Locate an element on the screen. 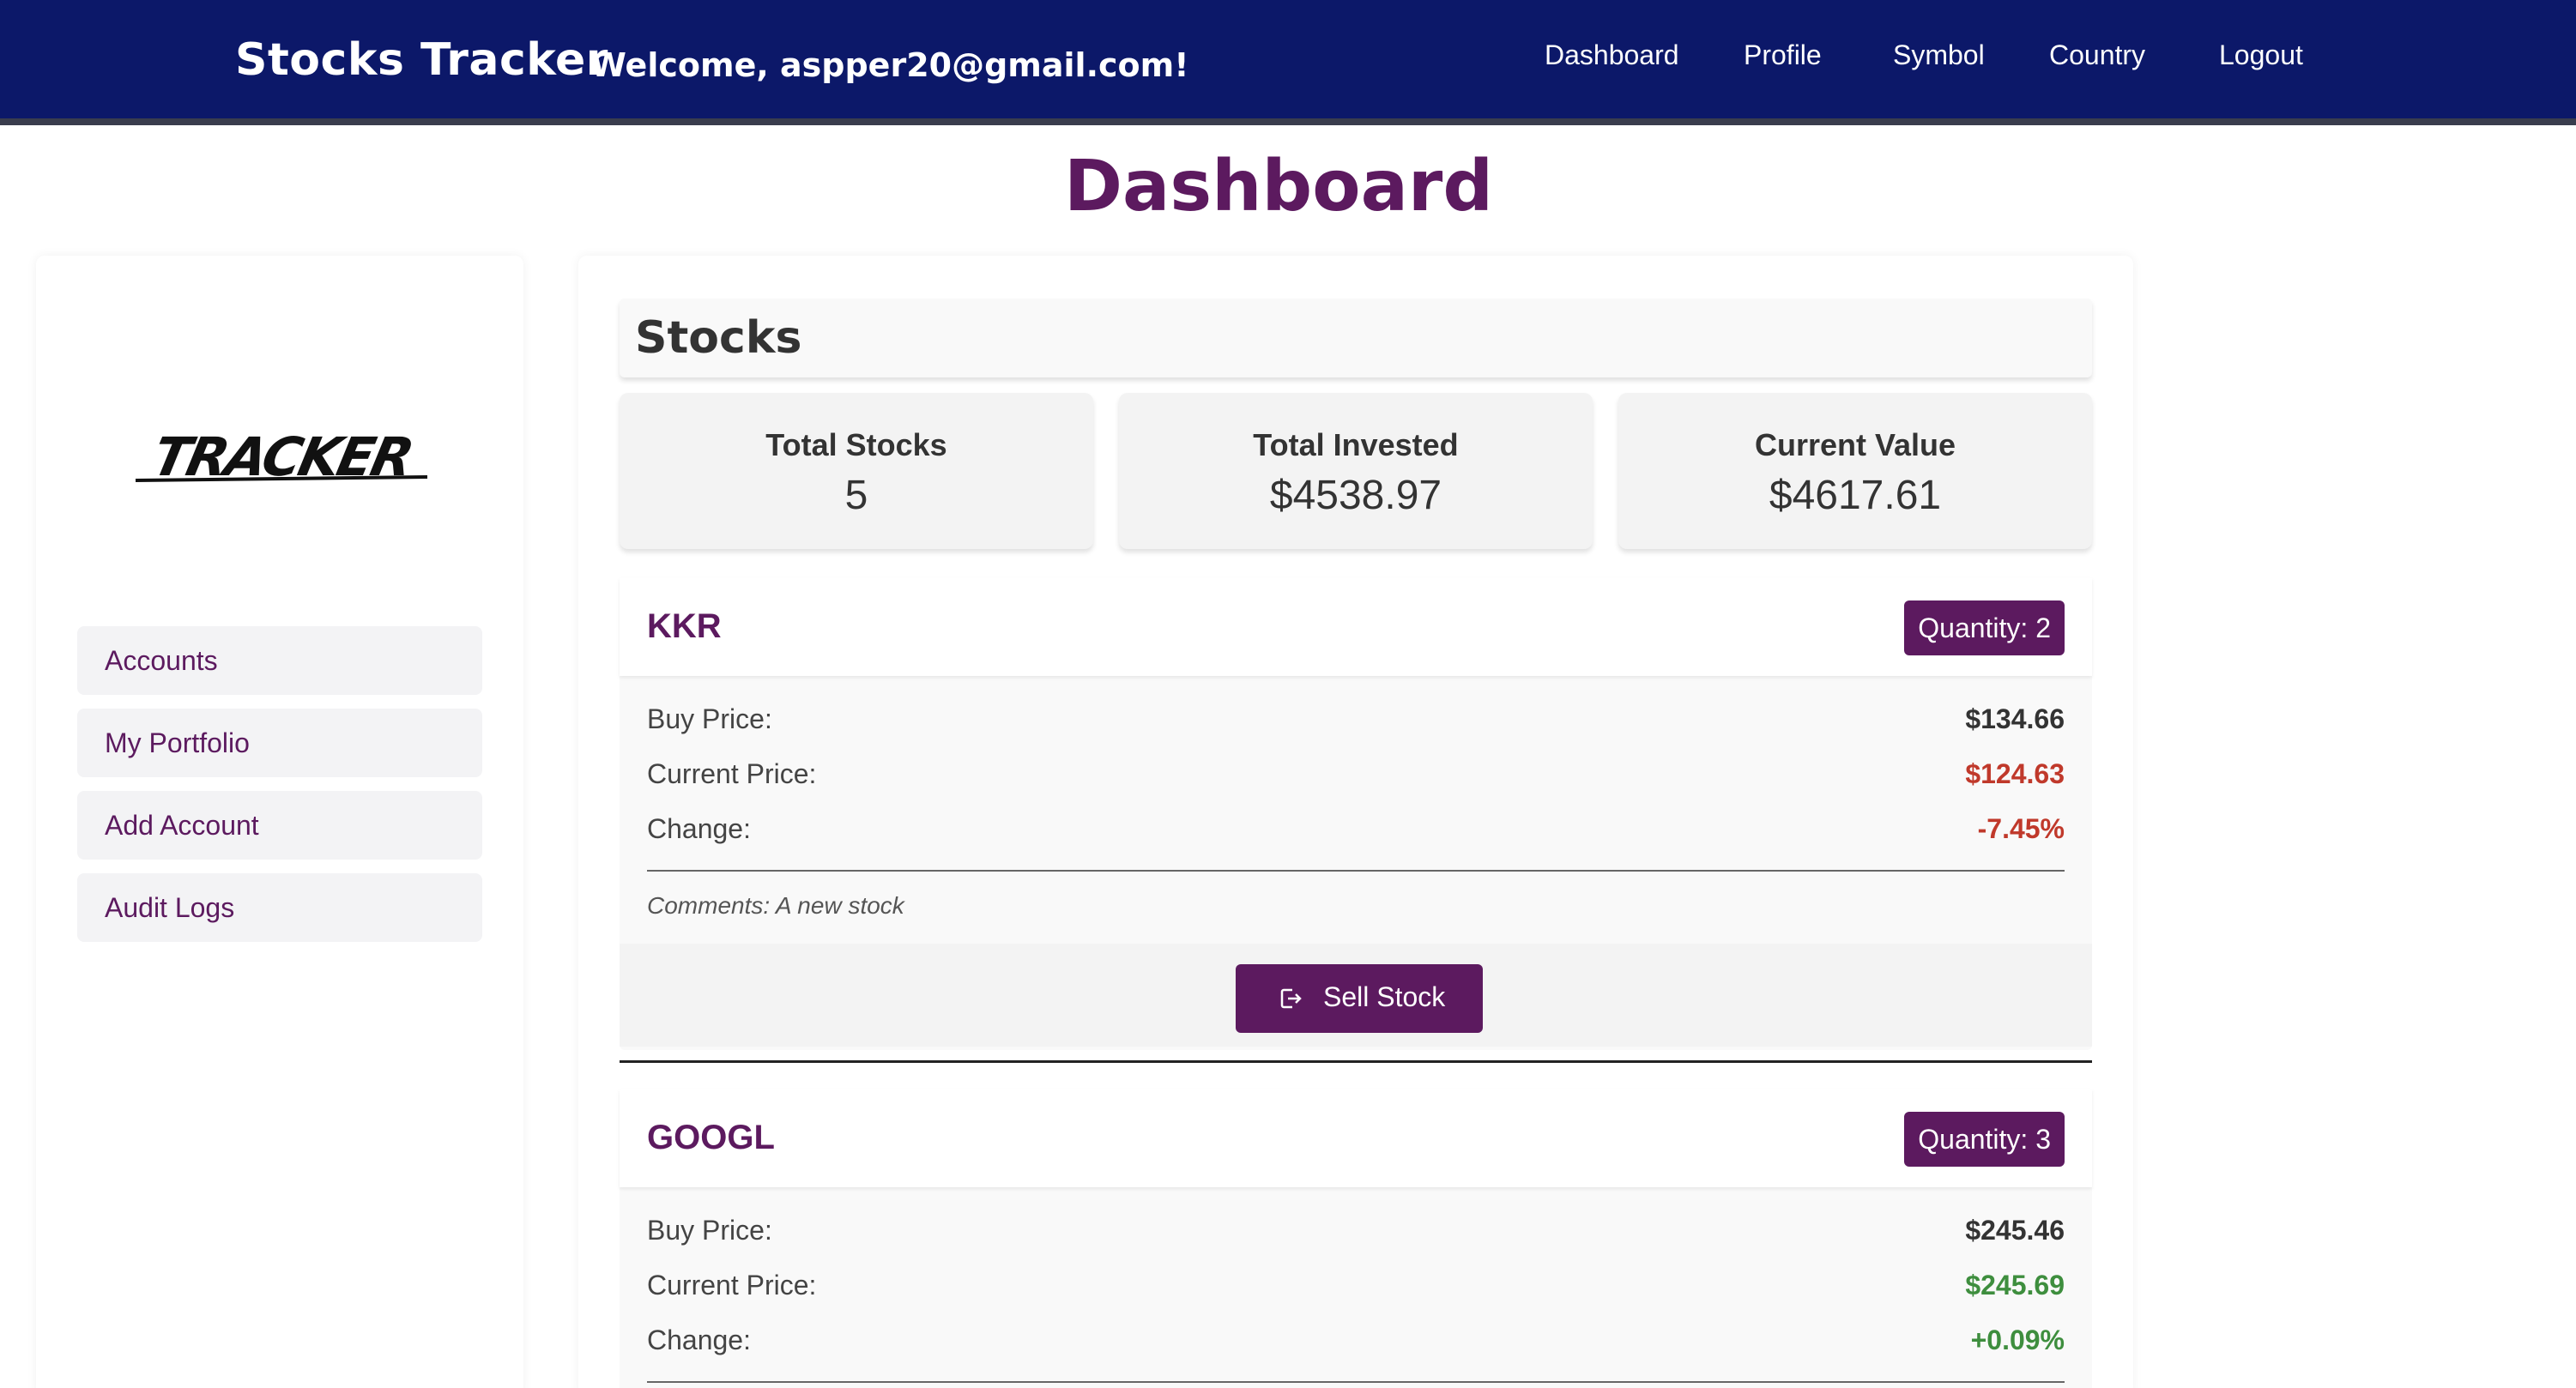 This screenshot has height=1388, width=2576. page-title: Dashboard is located at coordinates (1278, 186).